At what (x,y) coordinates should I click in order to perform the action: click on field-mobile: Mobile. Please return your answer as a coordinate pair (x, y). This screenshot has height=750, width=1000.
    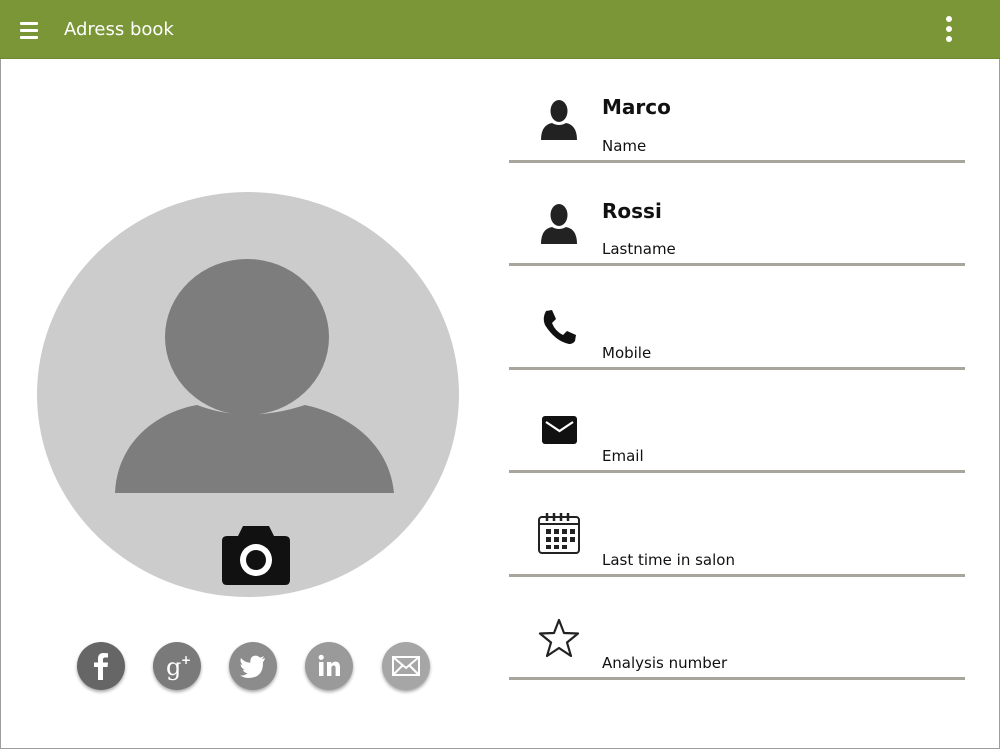
    Looking at the image, I should click on (737, 318).